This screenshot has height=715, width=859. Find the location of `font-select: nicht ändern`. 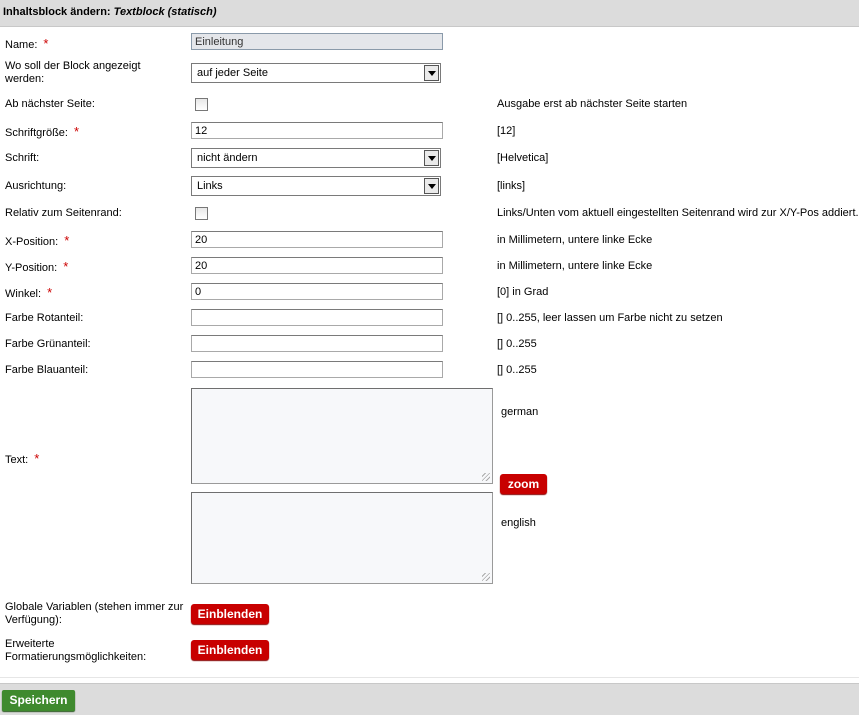

font-select: nicht ändern is located at coordinates (316, 158).